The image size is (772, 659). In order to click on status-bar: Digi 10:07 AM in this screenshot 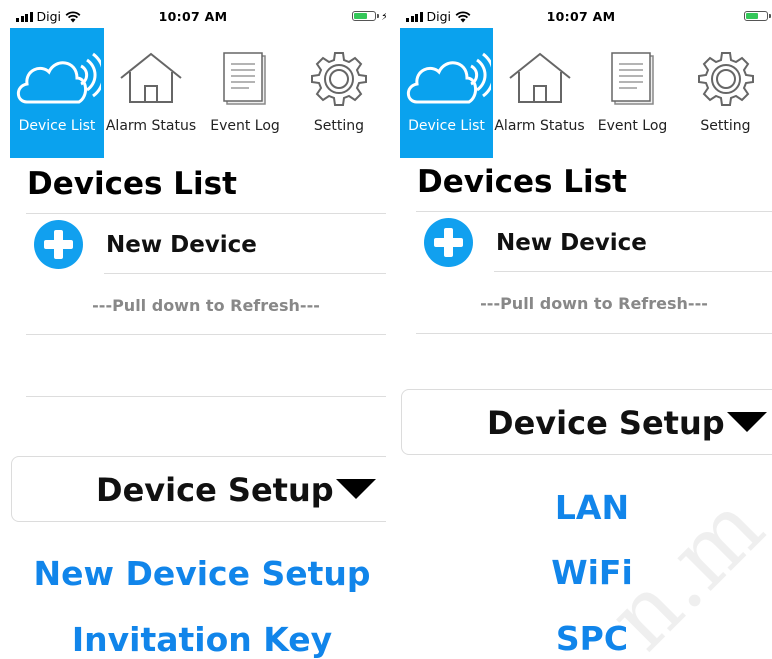, I will do `click(581, 14)`.